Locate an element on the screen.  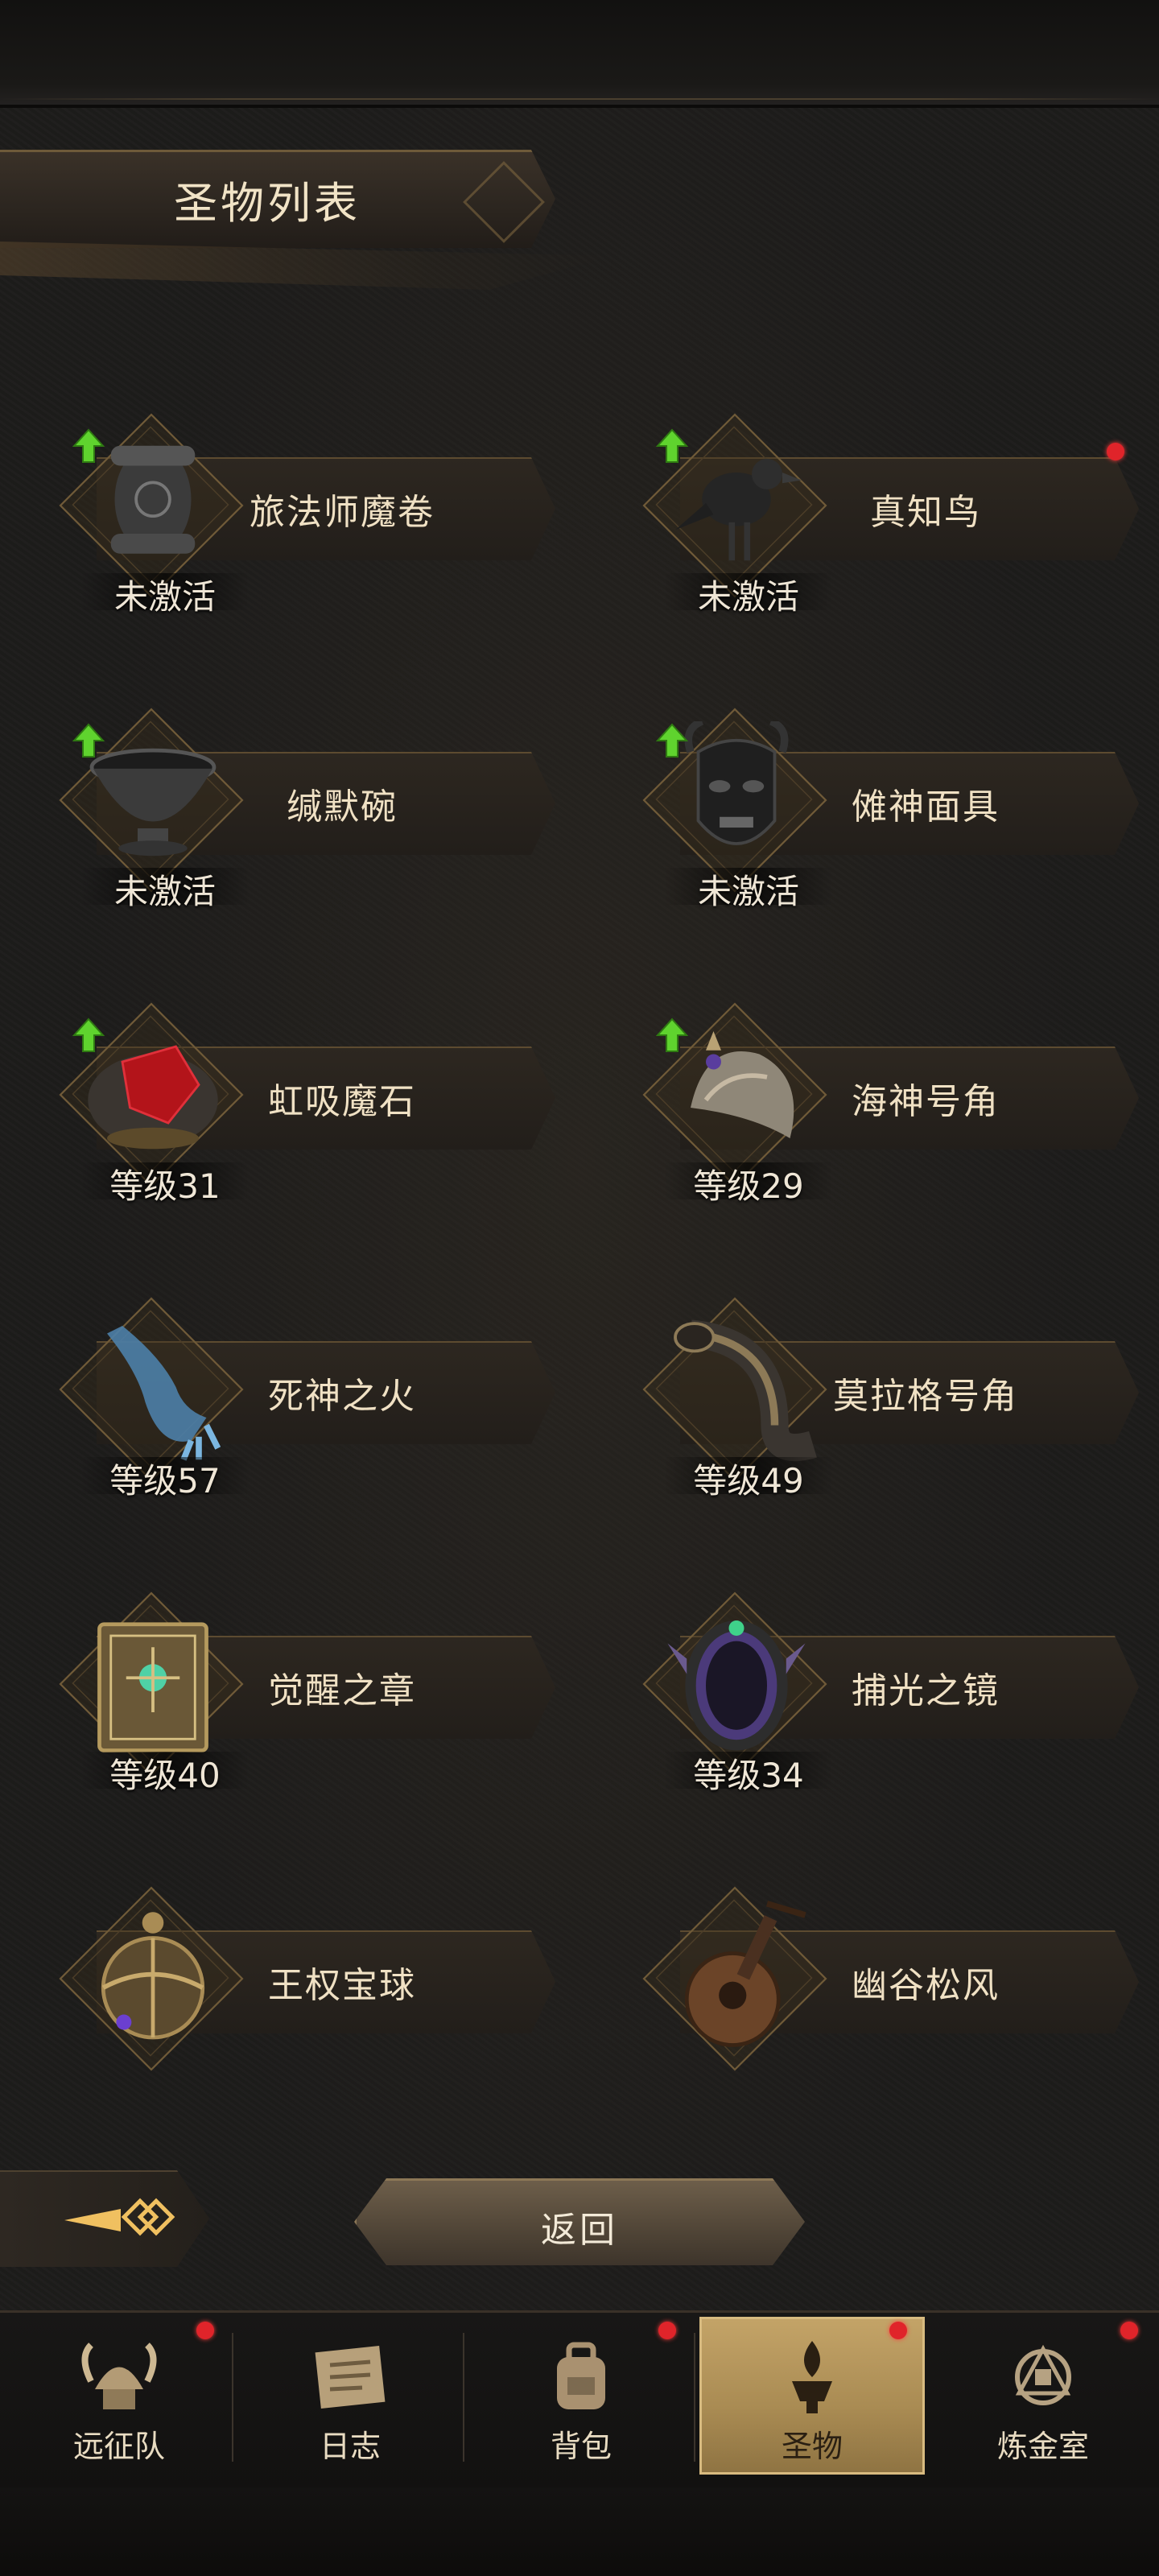
nav-tab: 背包 is located at coordinates (581, 2396).